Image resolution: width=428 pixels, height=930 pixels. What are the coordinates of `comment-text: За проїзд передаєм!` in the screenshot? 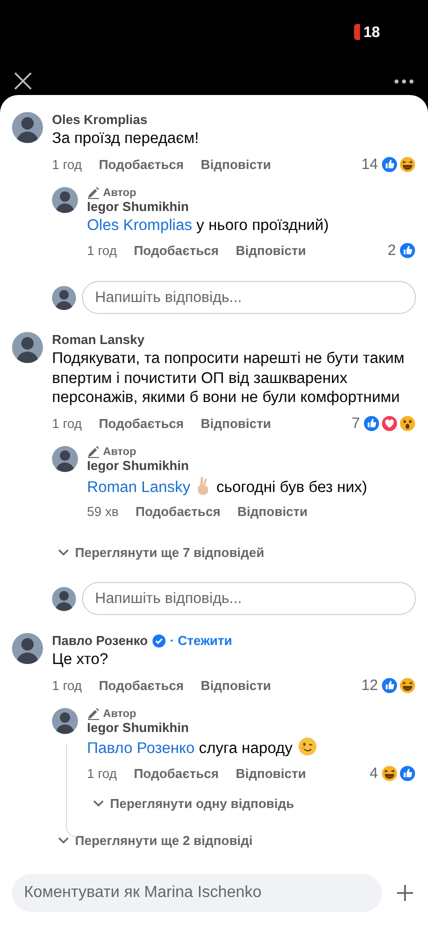 It's located at (126, 138).